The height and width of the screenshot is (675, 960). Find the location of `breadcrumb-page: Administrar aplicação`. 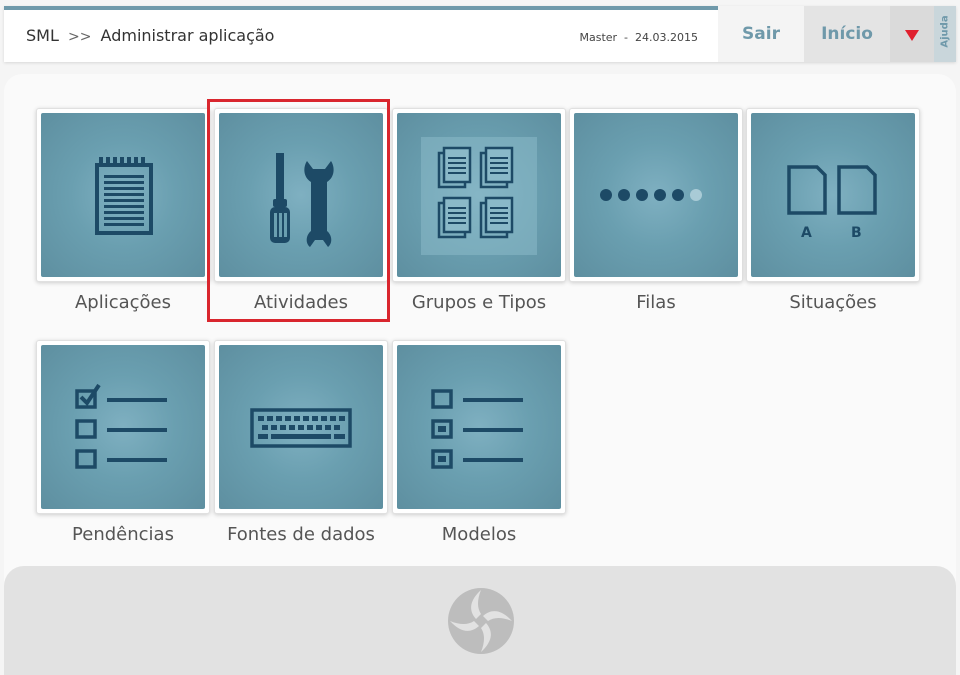

breadcrumb-page: Administrar aplicação is located at coordinates (187, 35).